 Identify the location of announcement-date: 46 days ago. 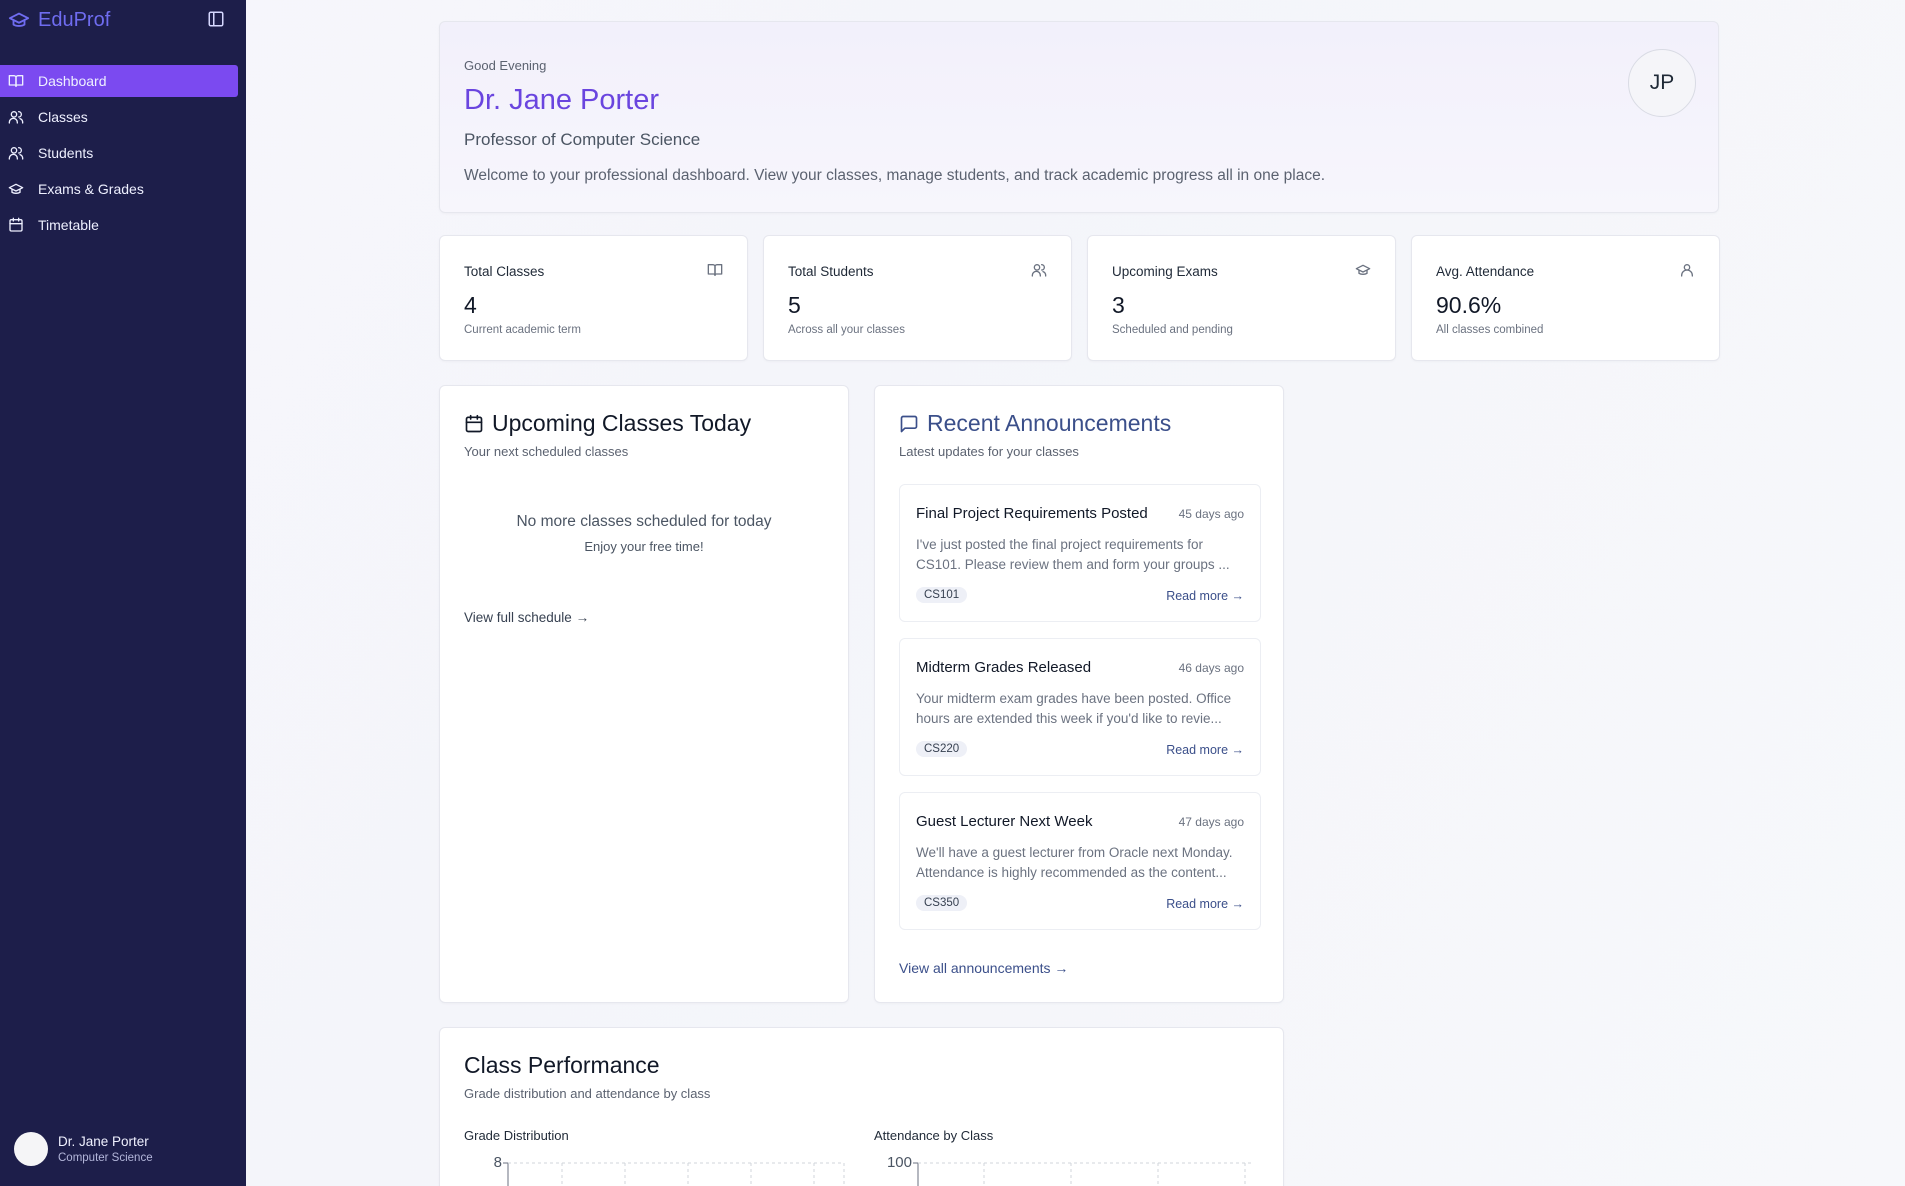
(1211, 668).